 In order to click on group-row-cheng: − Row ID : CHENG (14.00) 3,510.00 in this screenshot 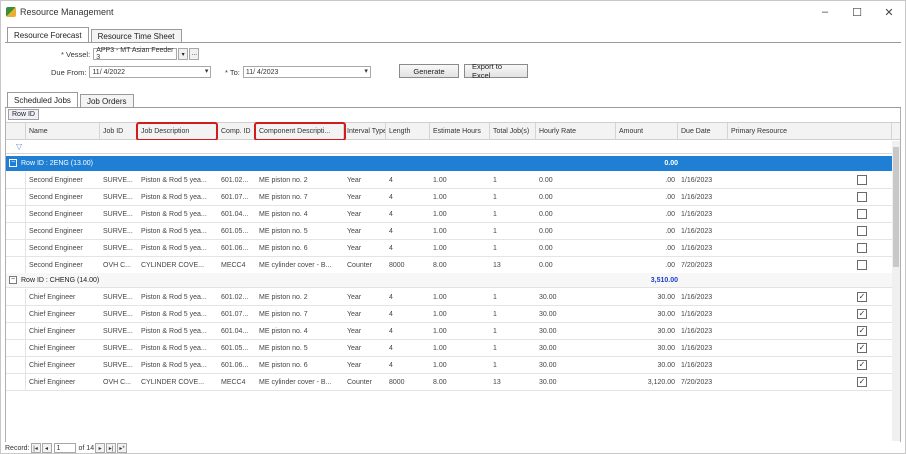, I will do `click(453, 280)`.